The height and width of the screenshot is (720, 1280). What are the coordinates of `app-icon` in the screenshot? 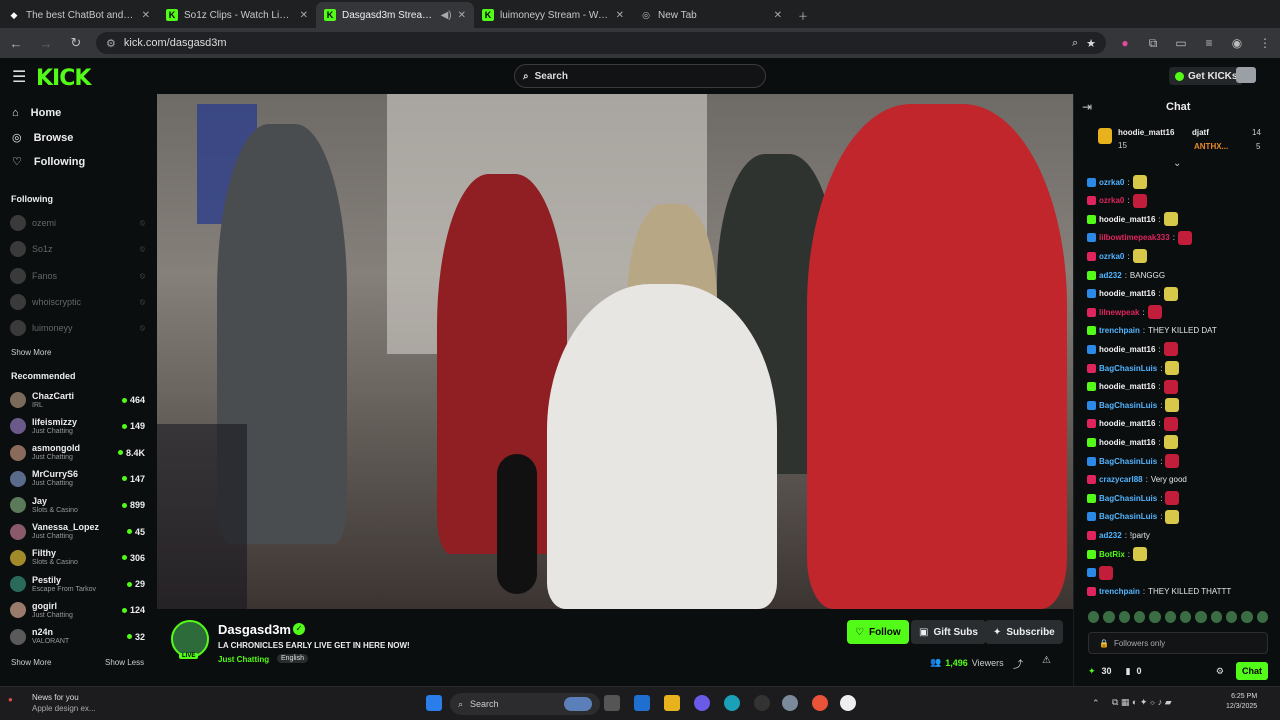 It's located at (762, 703).